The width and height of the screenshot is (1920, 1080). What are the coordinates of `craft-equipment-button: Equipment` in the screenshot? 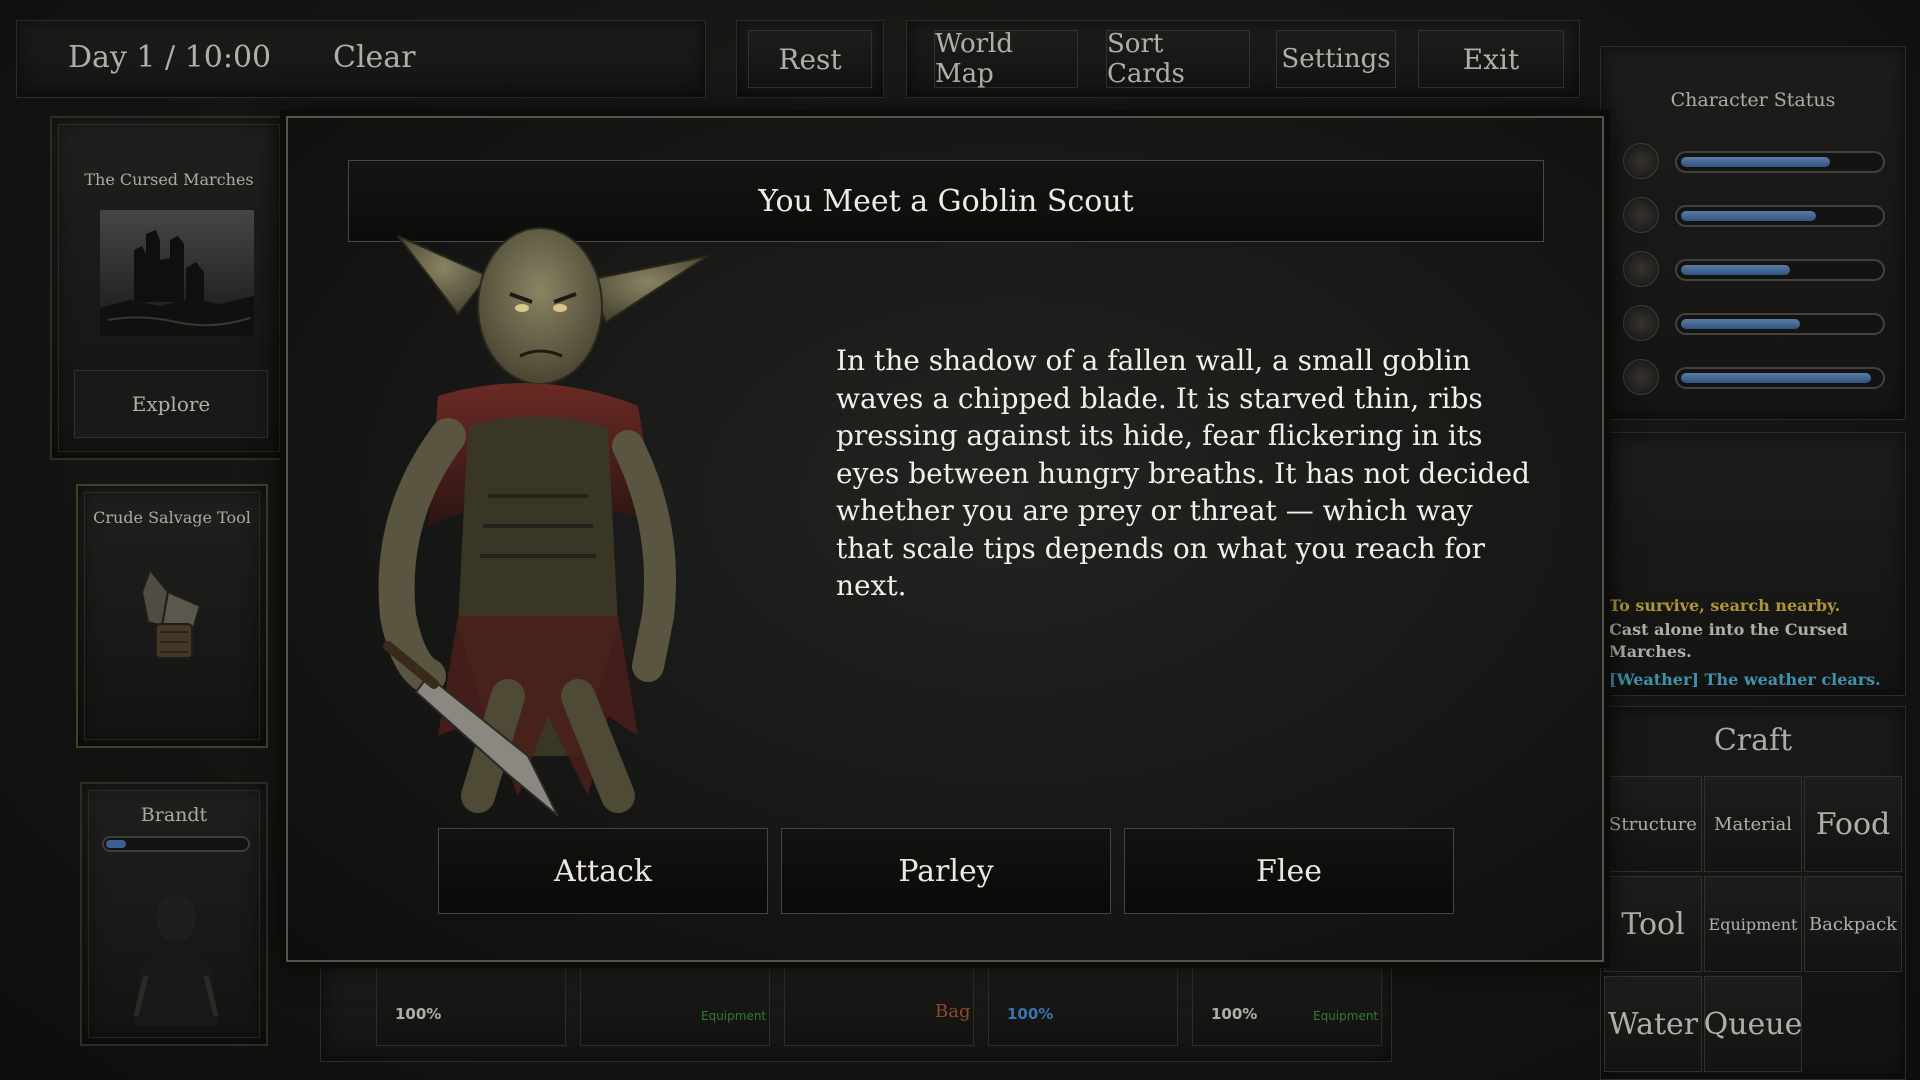 It's located at (1753, 924).